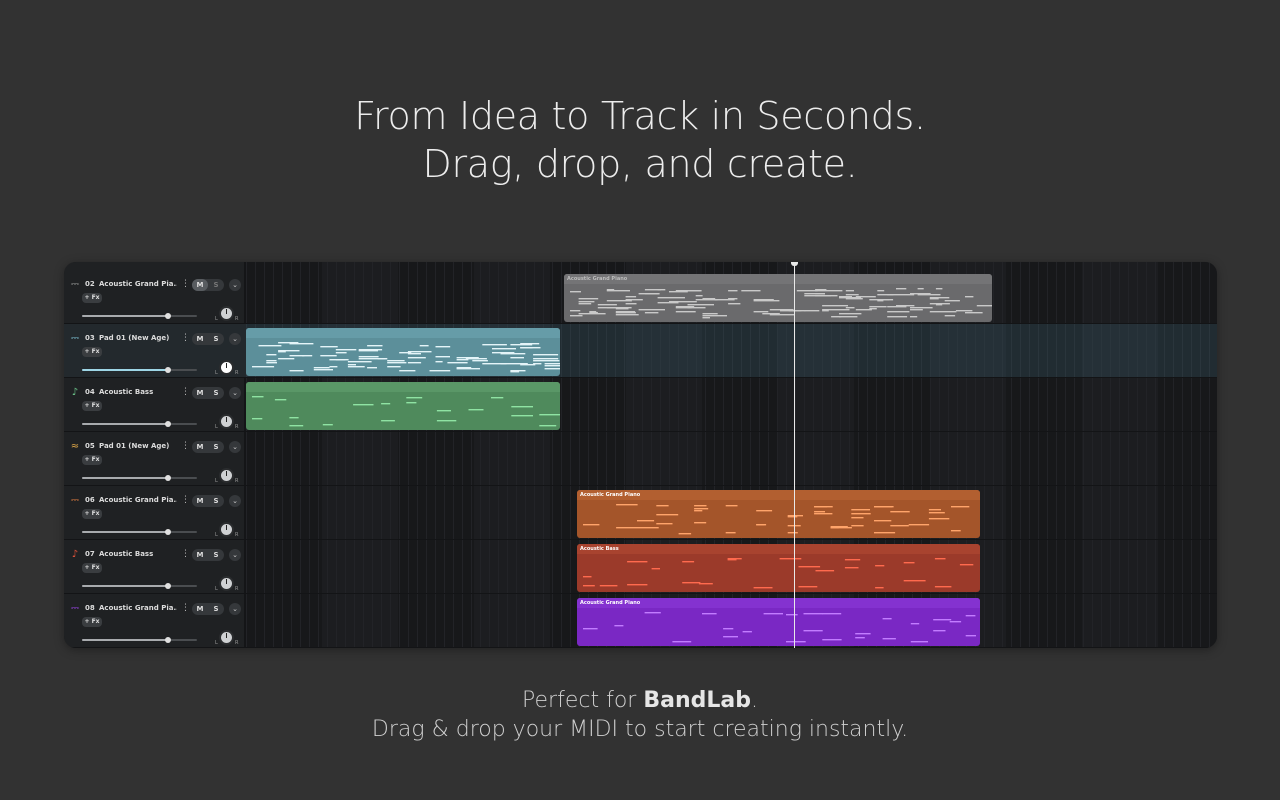  I want to click on midi-clip: Acoustic Bass, so click(778, 568).